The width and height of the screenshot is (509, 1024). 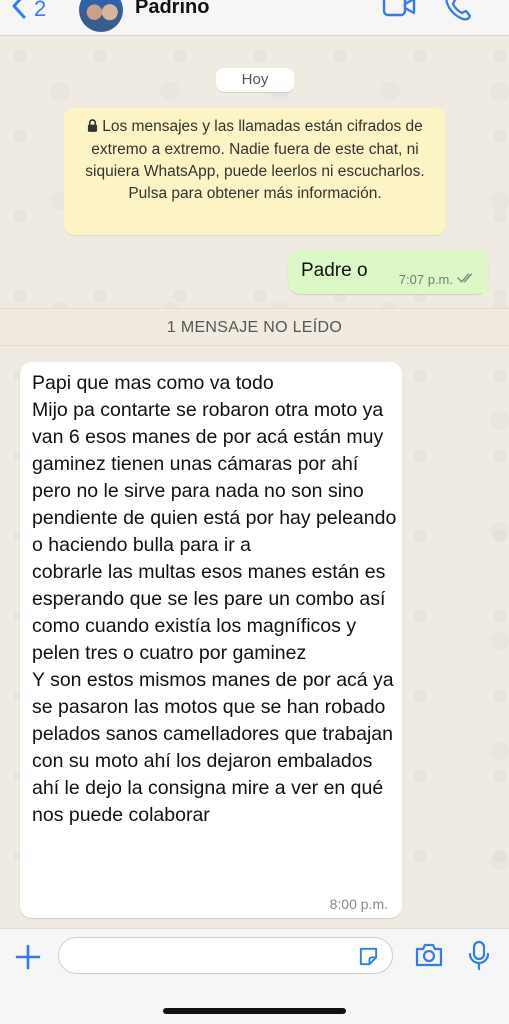 What do you see at coordinates (254, 18) in the screenshot?
I see `chat-header: 2 Padrino` at bounding box center [254, 18].